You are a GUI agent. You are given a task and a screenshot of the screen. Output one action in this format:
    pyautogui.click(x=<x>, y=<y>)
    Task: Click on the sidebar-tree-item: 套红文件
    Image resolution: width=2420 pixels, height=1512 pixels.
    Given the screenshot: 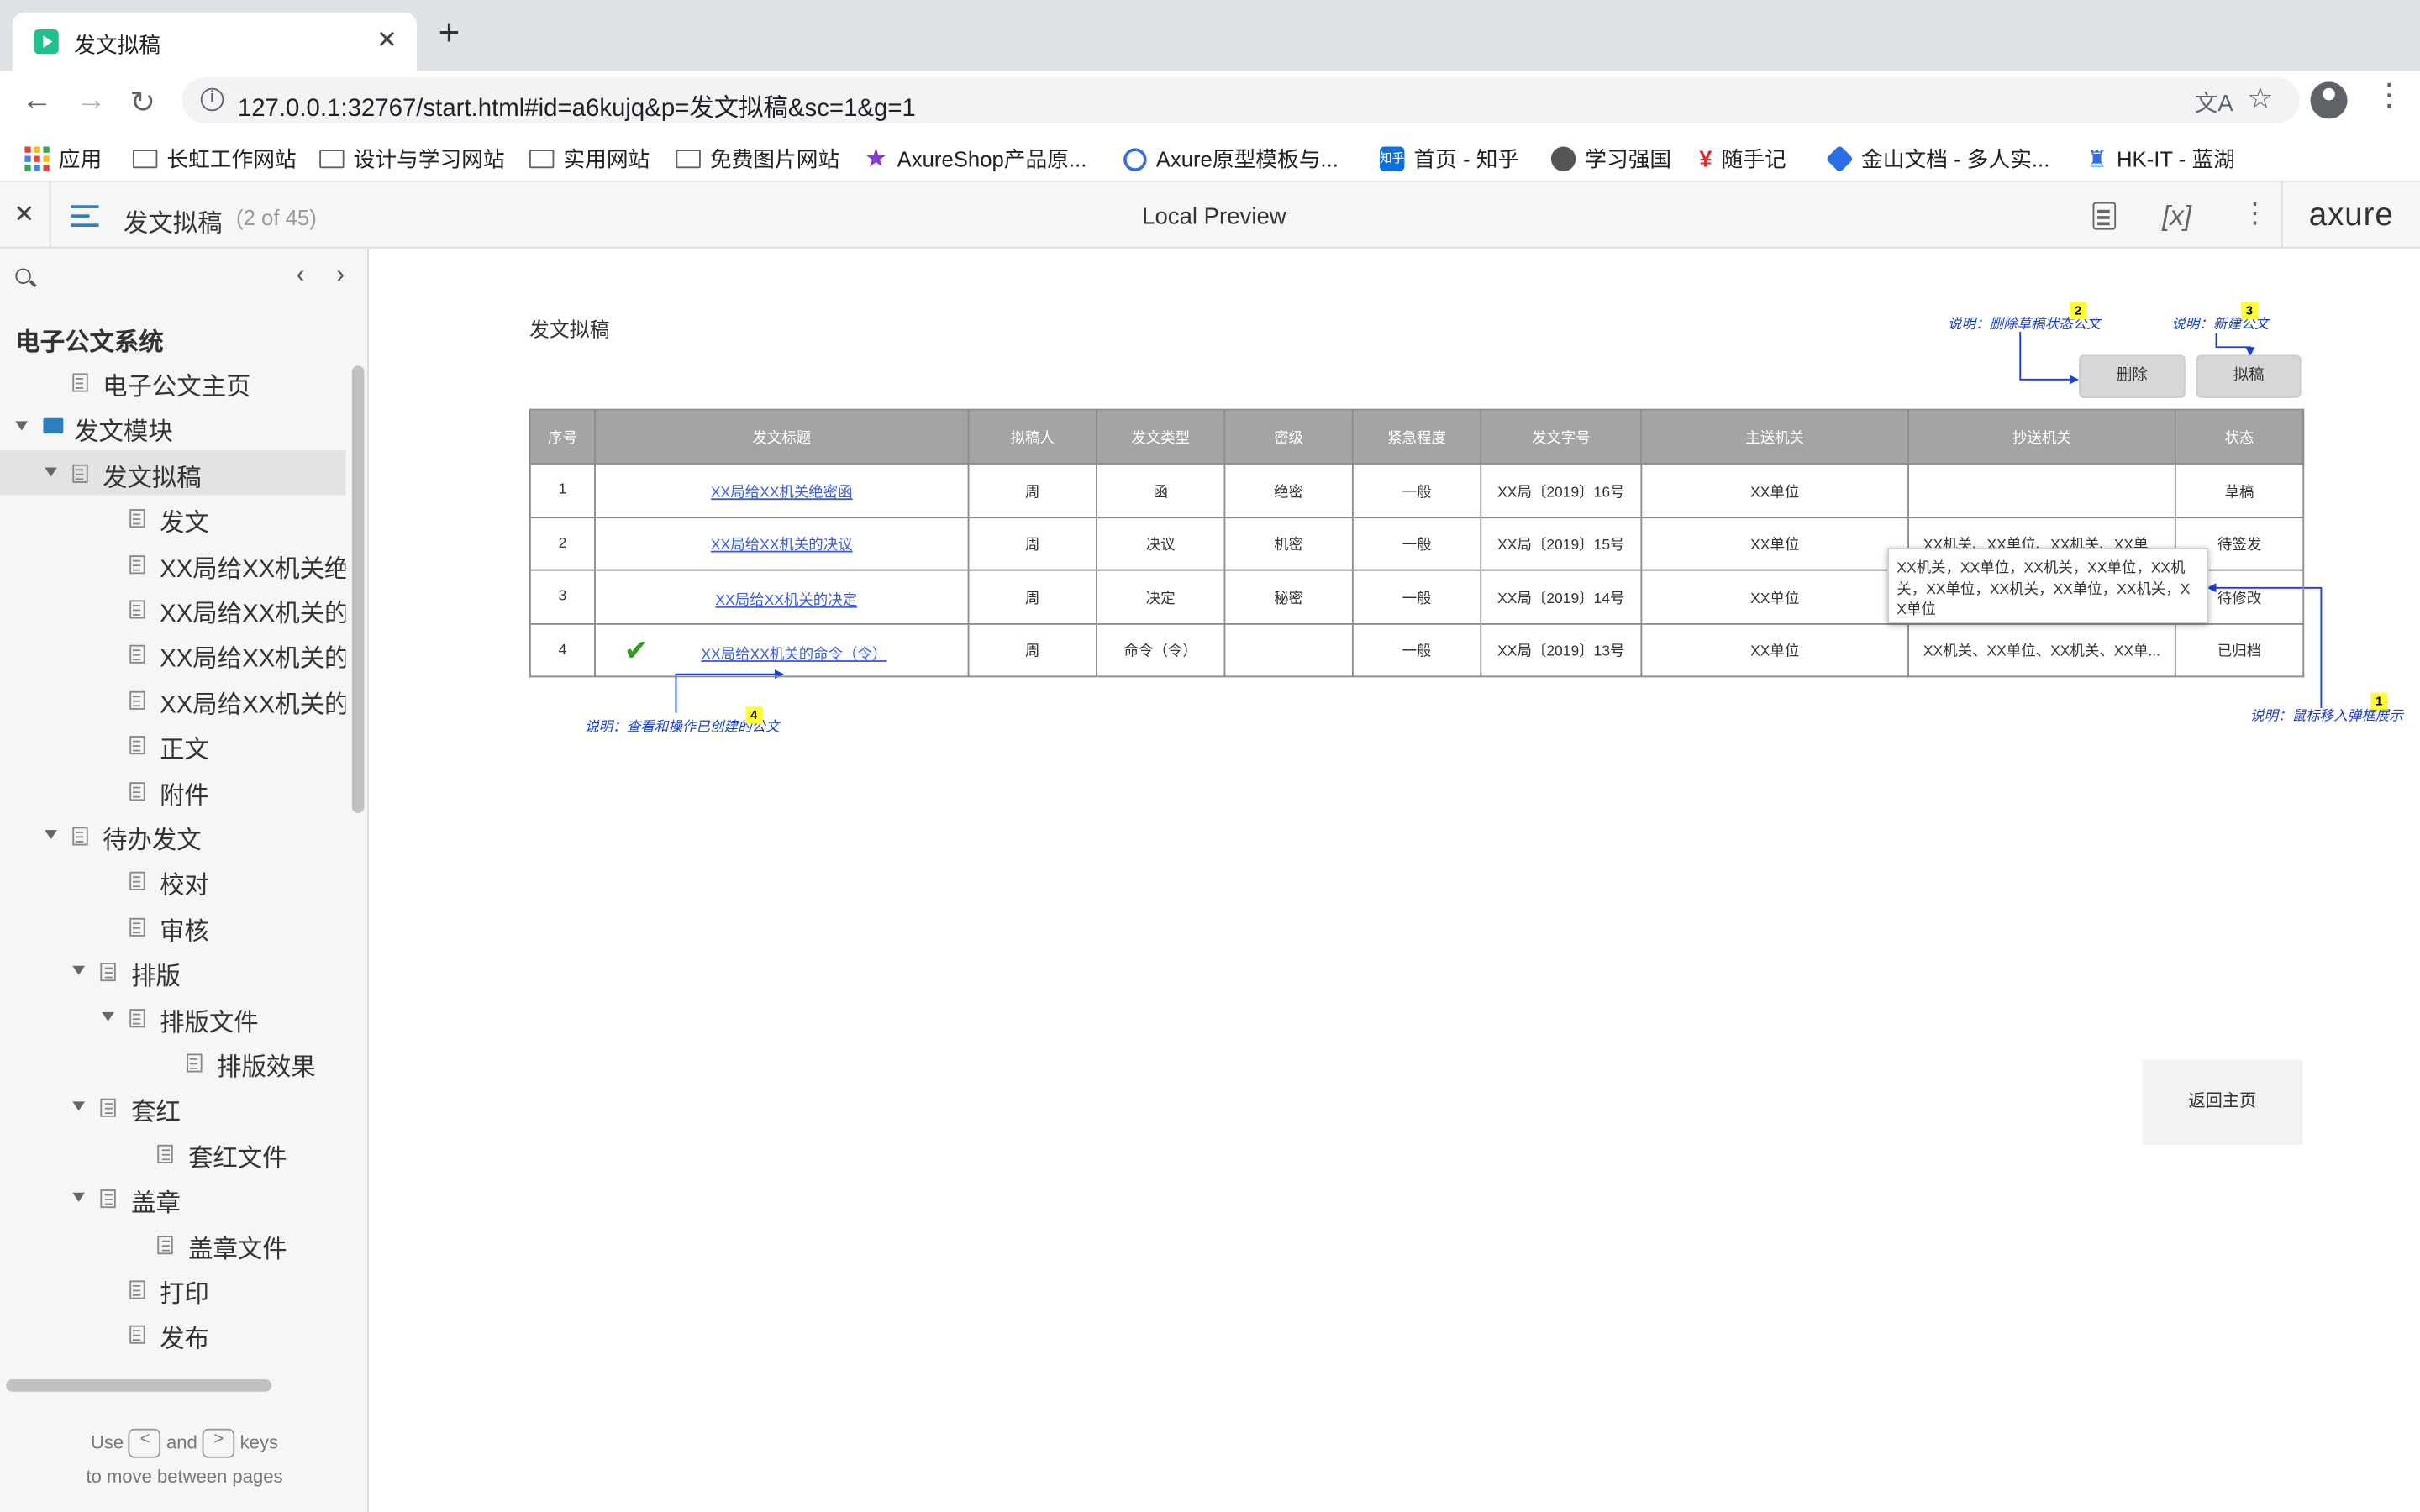 What is the action you would take?
    pyautogui.click(x=172, y=1153)
    